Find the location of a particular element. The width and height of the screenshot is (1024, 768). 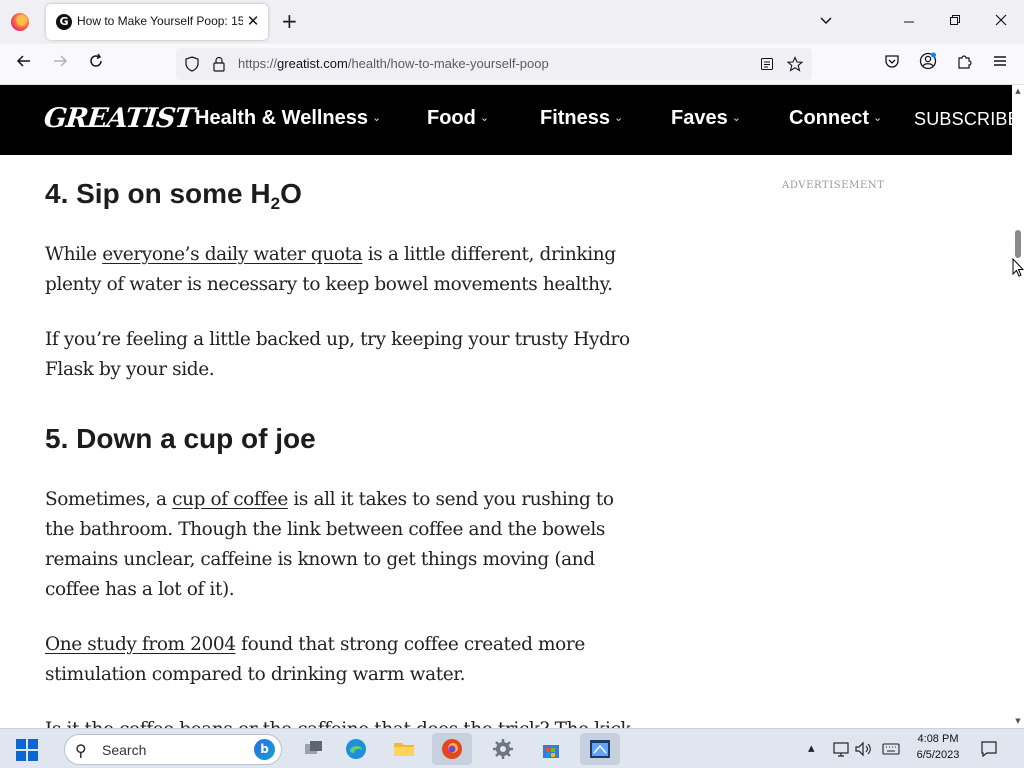

pocket-button is located at coordinates (892, 64).